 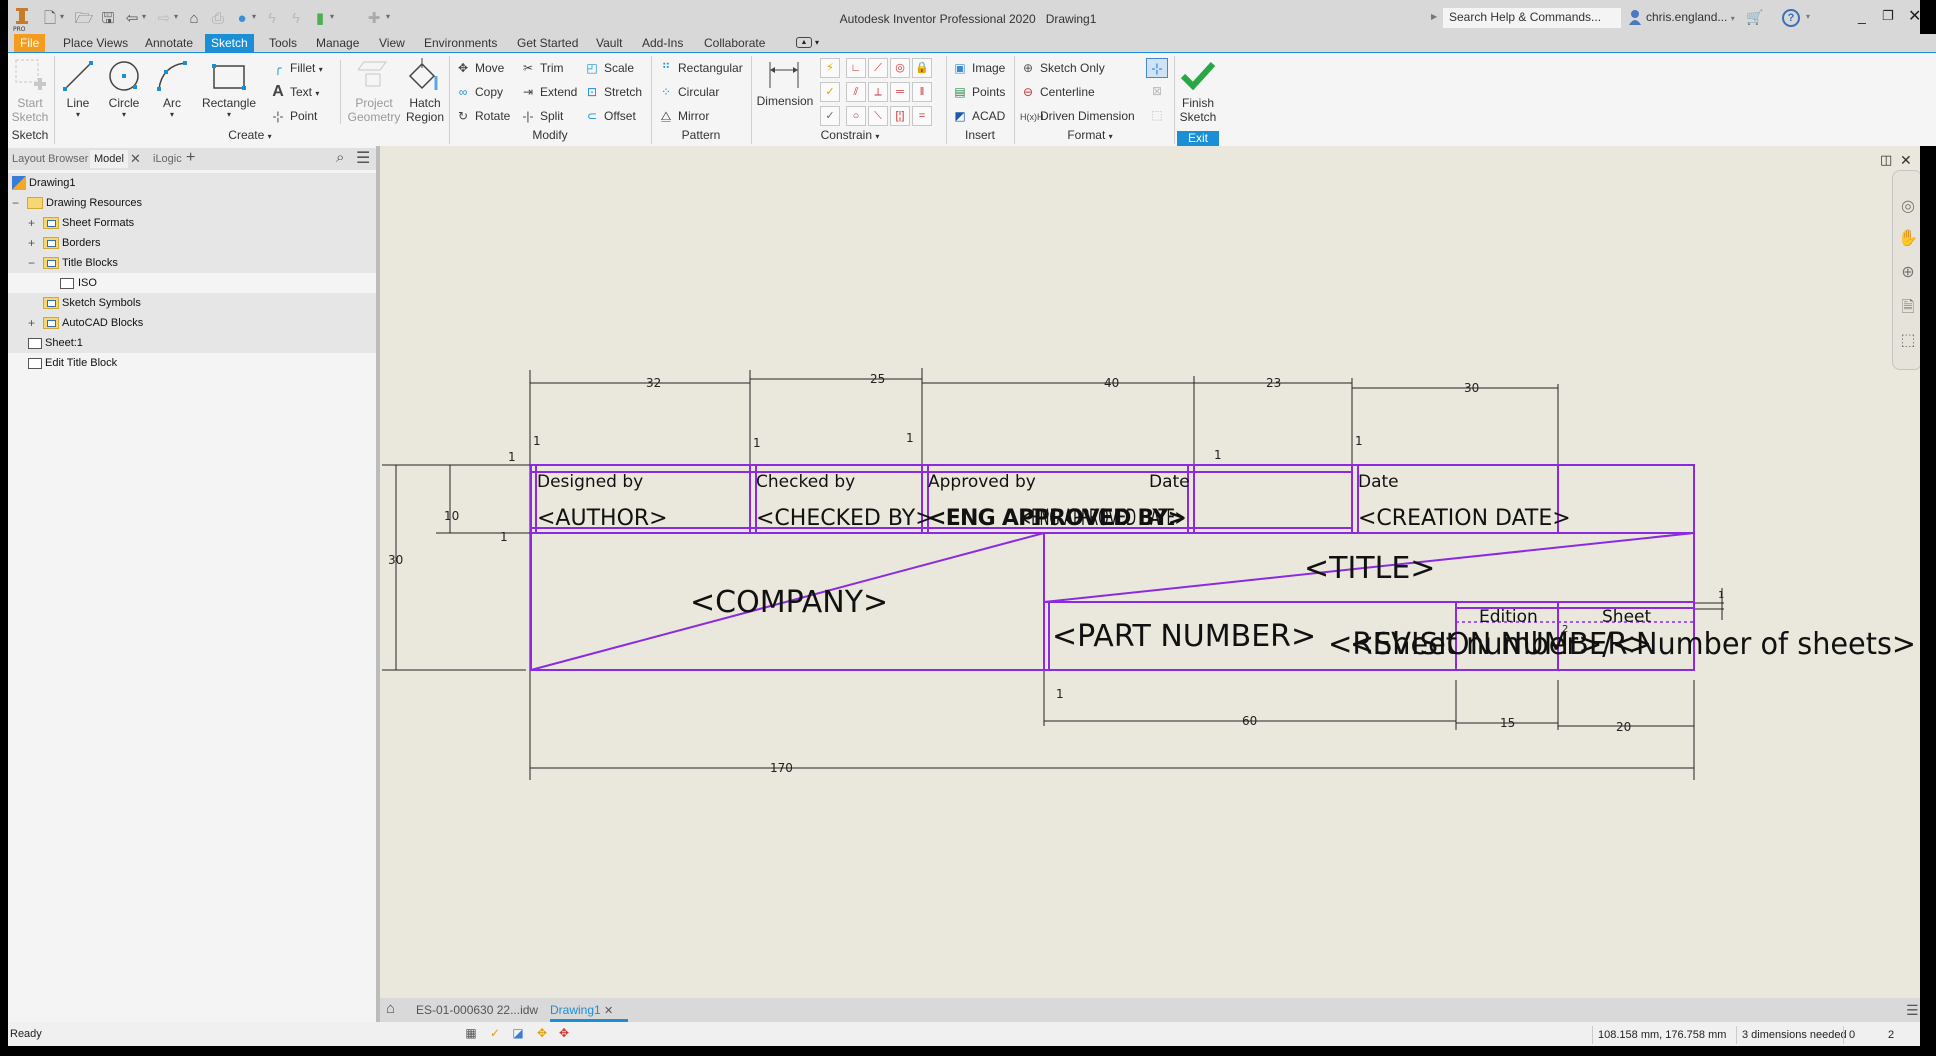 I want to click on user-icon, so click(x=1635, y=17).